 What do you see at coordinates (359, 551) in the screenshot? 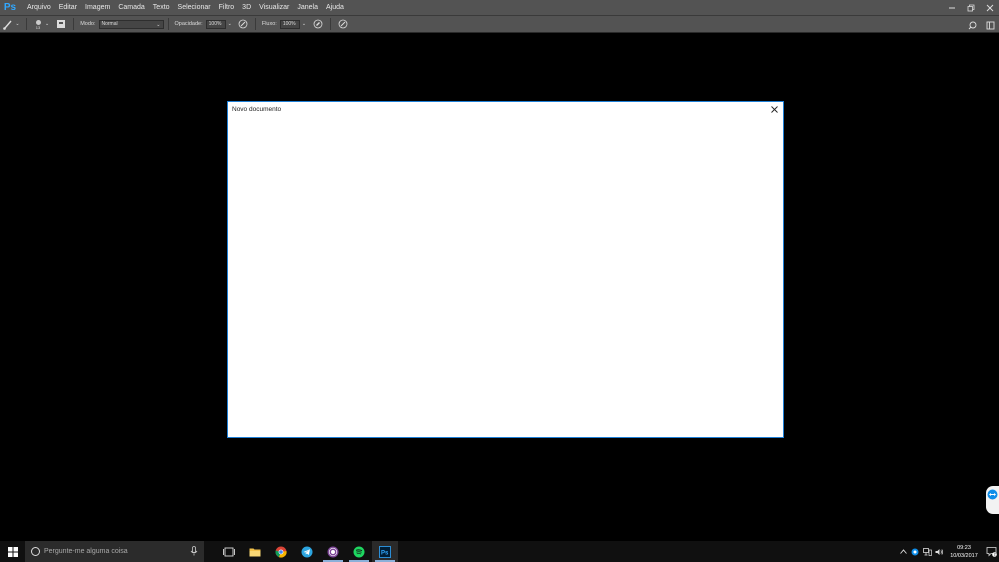
I see `spotify-icon` at bounding box center [359, 551].